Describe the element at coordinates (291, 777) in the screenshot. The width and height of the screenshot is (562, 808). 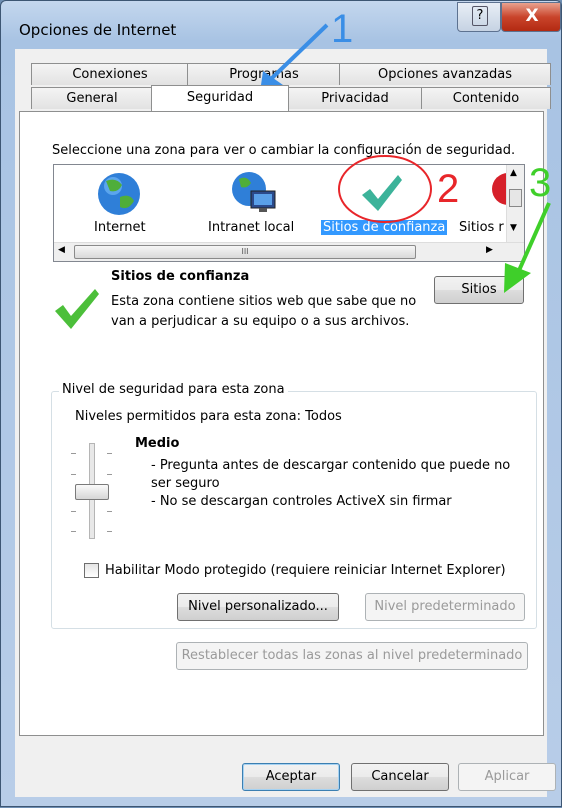
I see `ok-button: Aceptar` at that location.